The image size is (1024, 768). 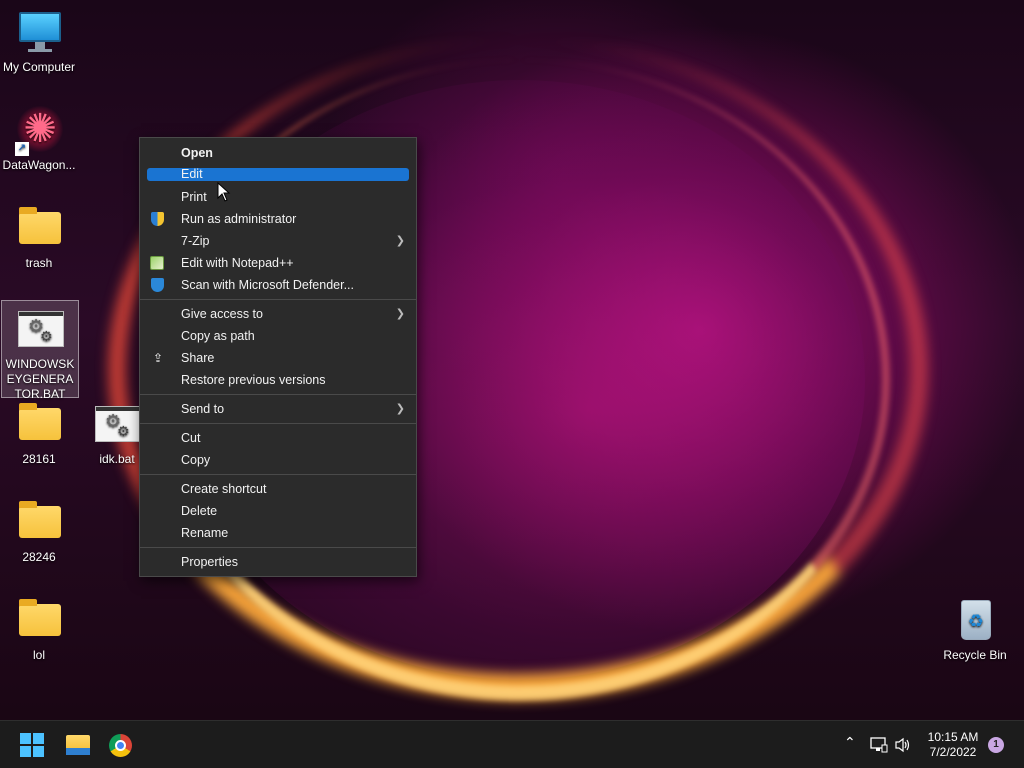 I want to click on network-icon, so click(x=879, y=745).